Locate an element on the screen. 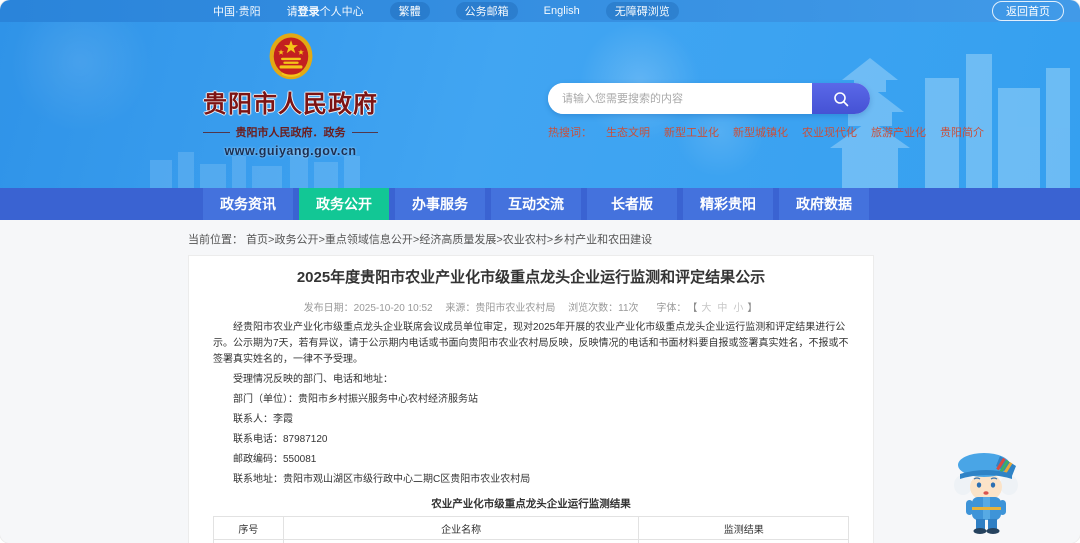  traditional-chinese-link: 繁體 is located at coordinates (409, 11).